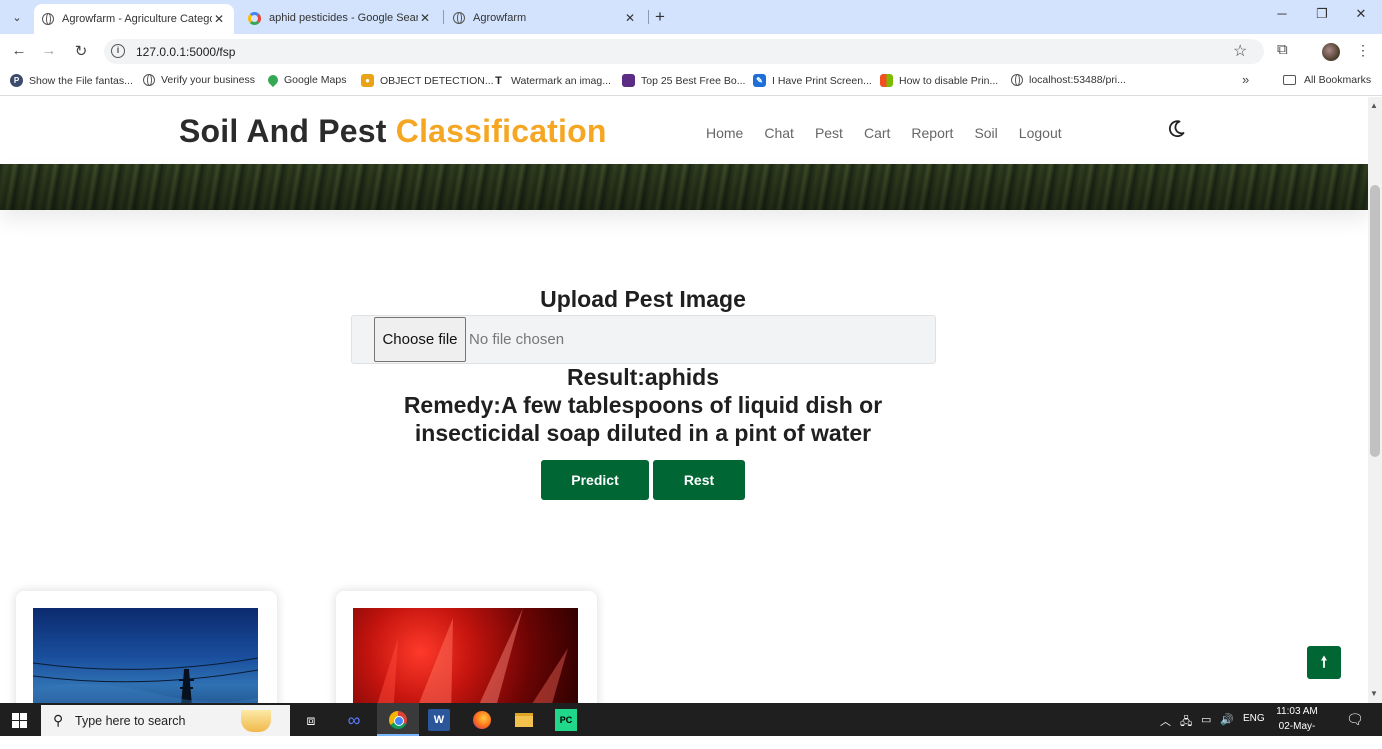  What do you see at coordinates (628, 80) in the screenshot?
I see `book-icon` at bounding box center [628, 80].